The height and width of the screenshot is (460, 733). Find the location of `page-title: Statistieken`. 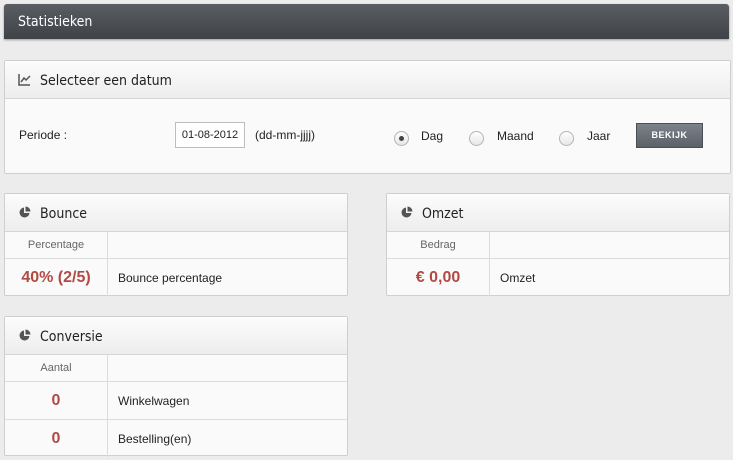

page-title: Statistieken is located at coordinates (55, 22).